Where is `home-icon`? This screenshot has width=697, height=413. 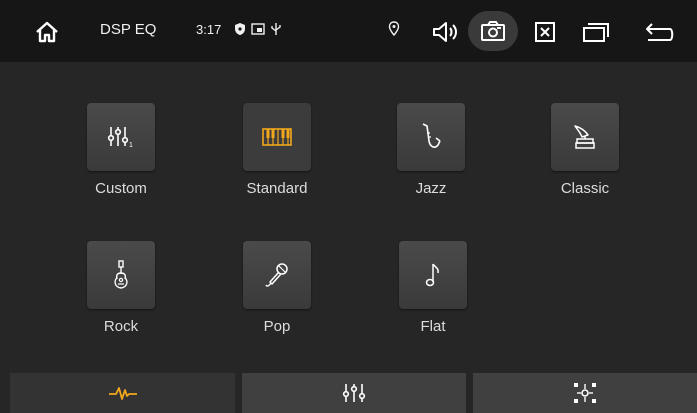 home-icon is located at coordinates (47, 32).